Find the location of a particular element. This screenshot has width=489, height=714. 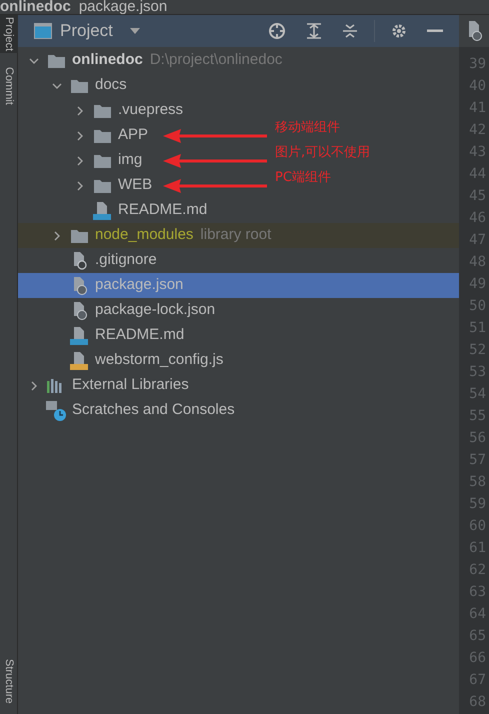

annotation-text: 图片,可以不使用 is located at coordinates (322, 153).